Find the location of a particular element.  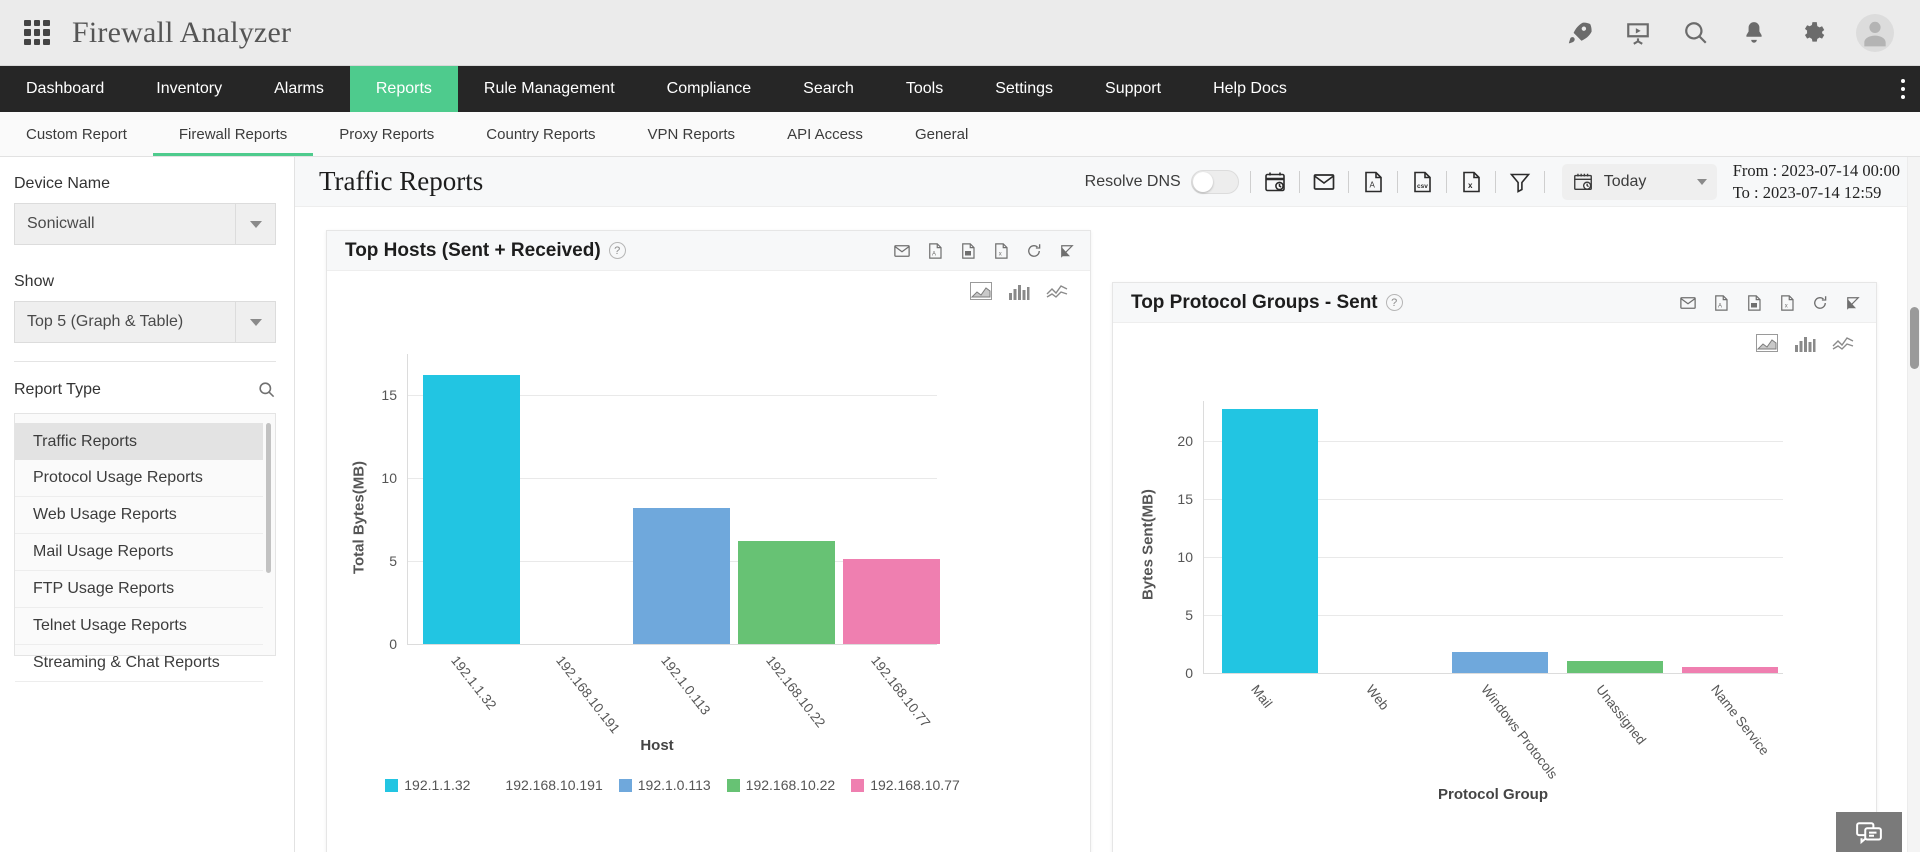

report-type-item-streaming-chat-reports: Streaming & Chat Reports is located at coordinates (139, 663).